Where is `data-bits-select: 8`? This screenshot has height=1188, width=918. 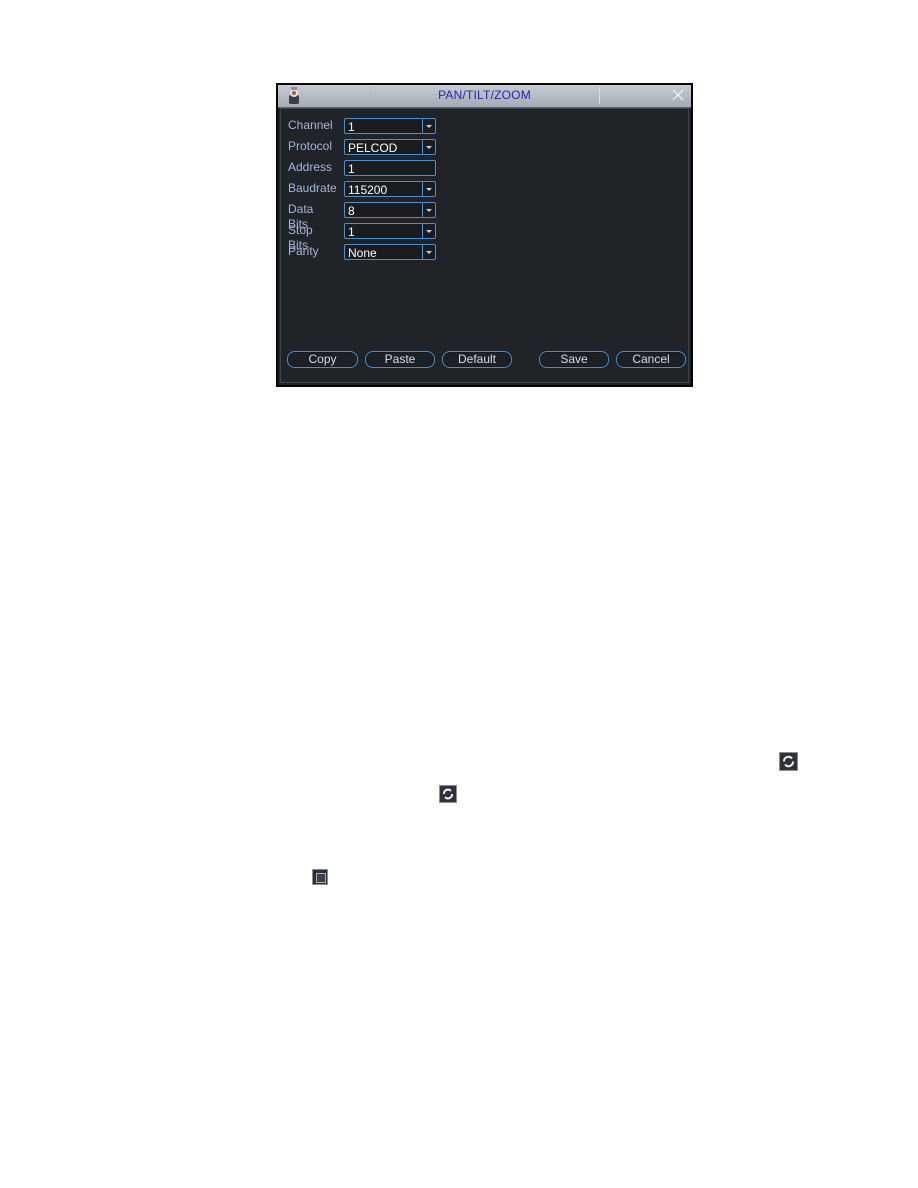
data-bits-select: 8 is located at coordinates (390, 210).